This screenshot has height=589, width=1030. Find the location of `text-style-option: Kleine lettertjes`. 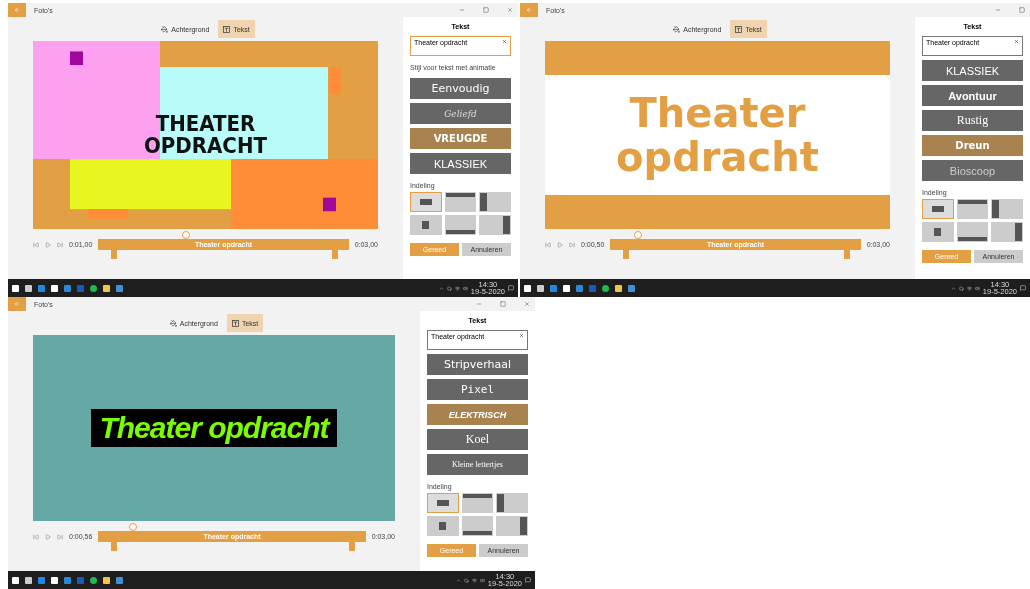

text-style-option: Kleine lettertjes is located at coordinates (477, 464).